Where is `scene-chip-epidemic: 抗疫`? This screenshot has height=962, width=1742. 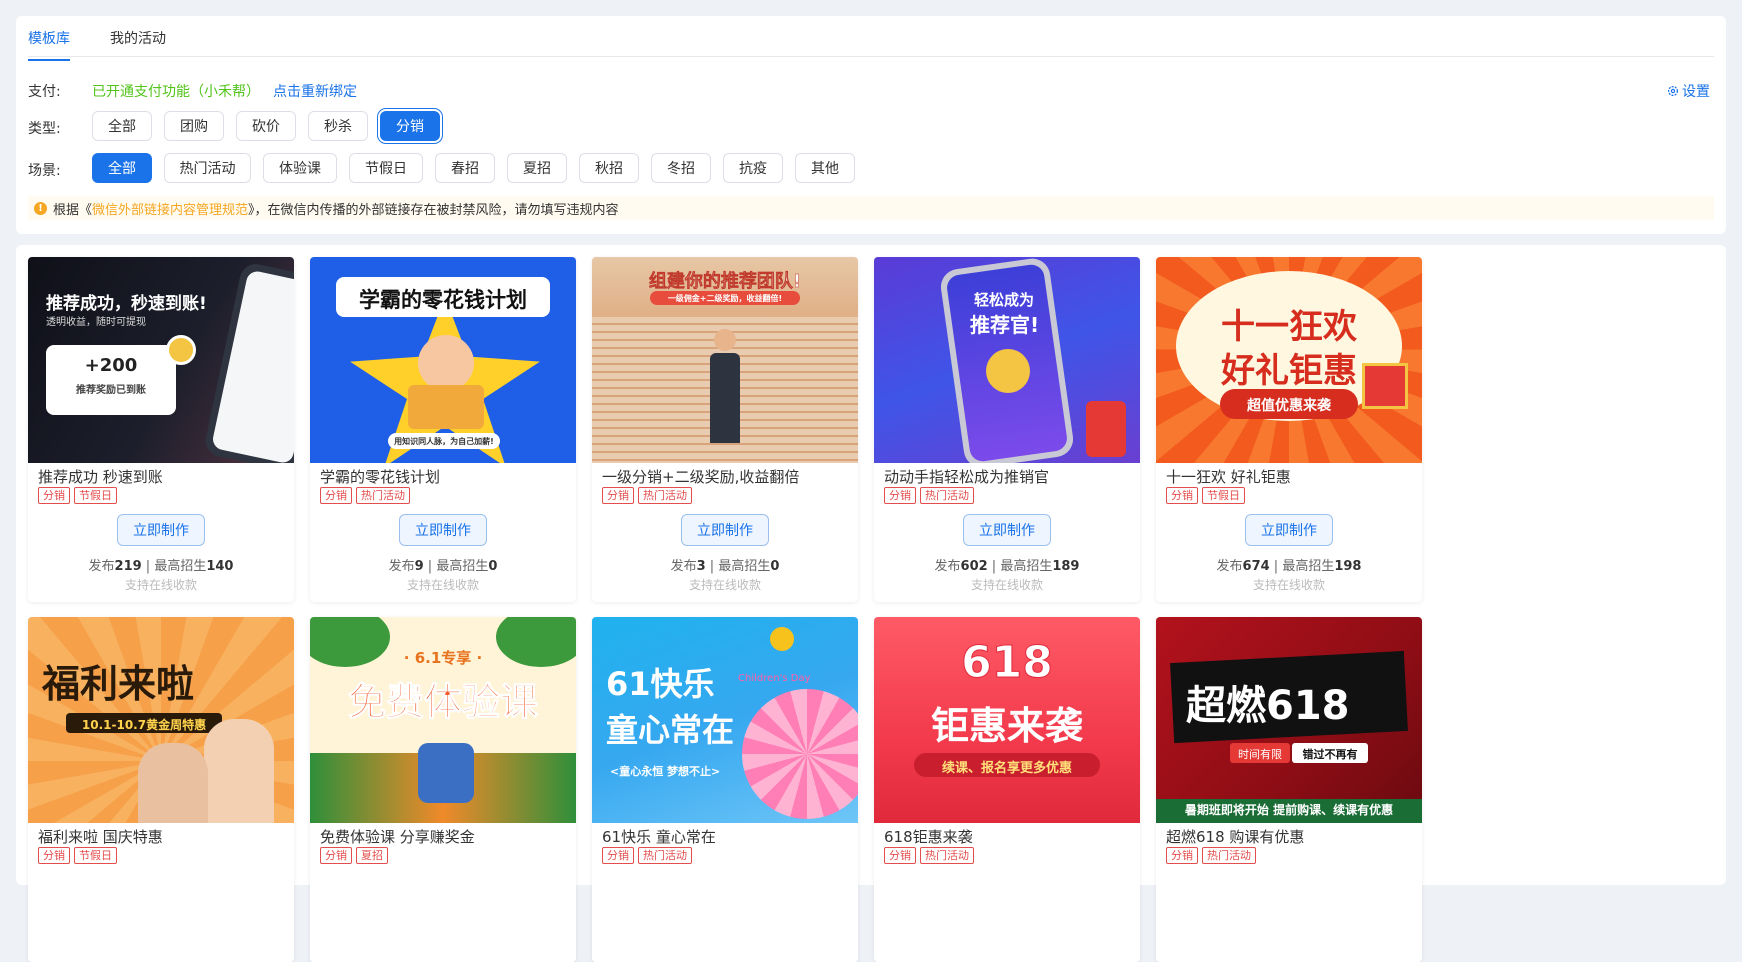
scene-chip-epidemic: 抗疫 is located at coordinates (753, 168).